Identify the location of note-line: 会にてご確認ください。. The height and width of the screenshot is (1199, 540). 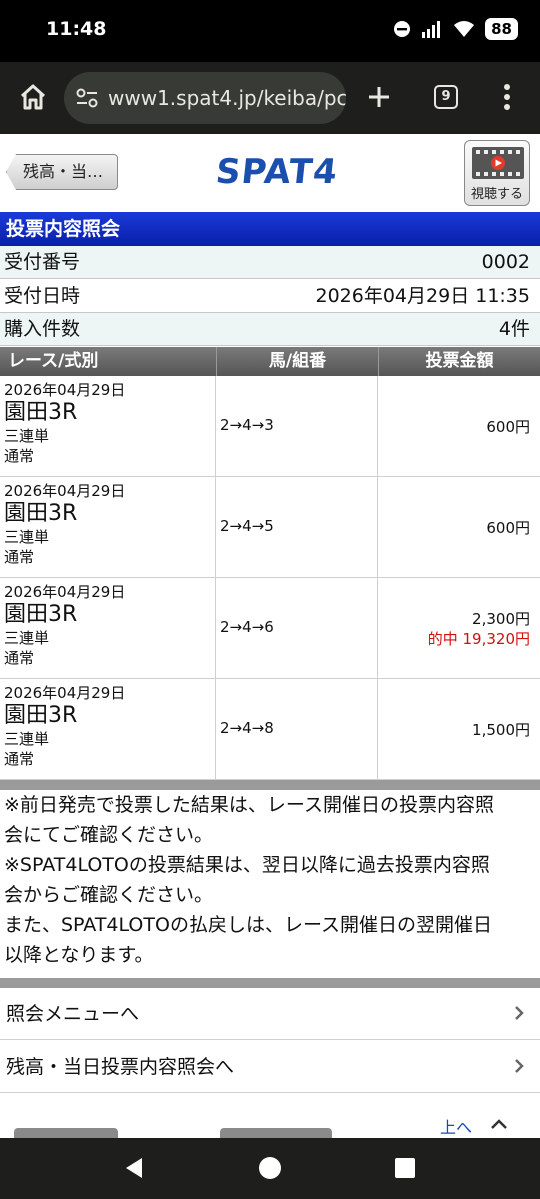
(109, 835).